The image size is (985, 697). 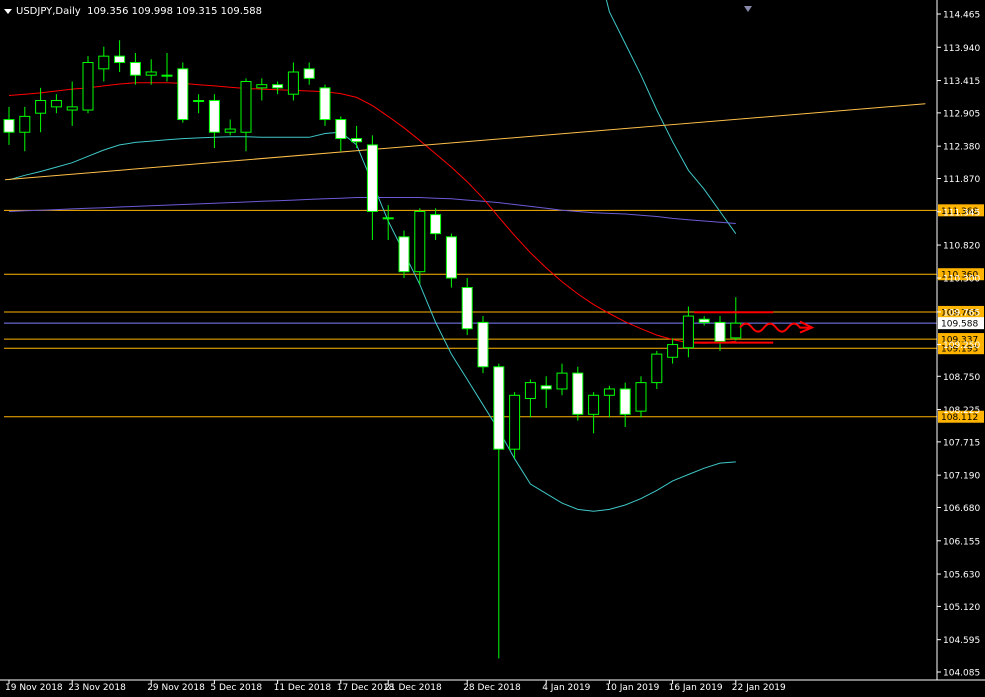 What do you see at coordinates (961, 674) in the screenshot?
I see `y-tick-label: 104.085` at bounding box center [961, 674].